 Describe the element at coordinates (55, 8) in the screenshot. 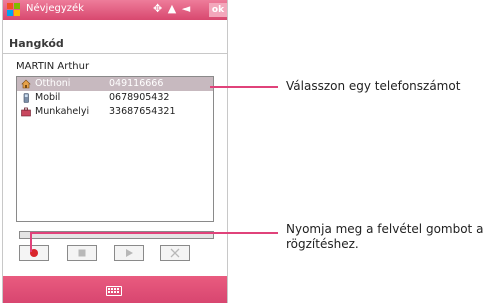

I see `app-title: Névjegyzék` at that location.